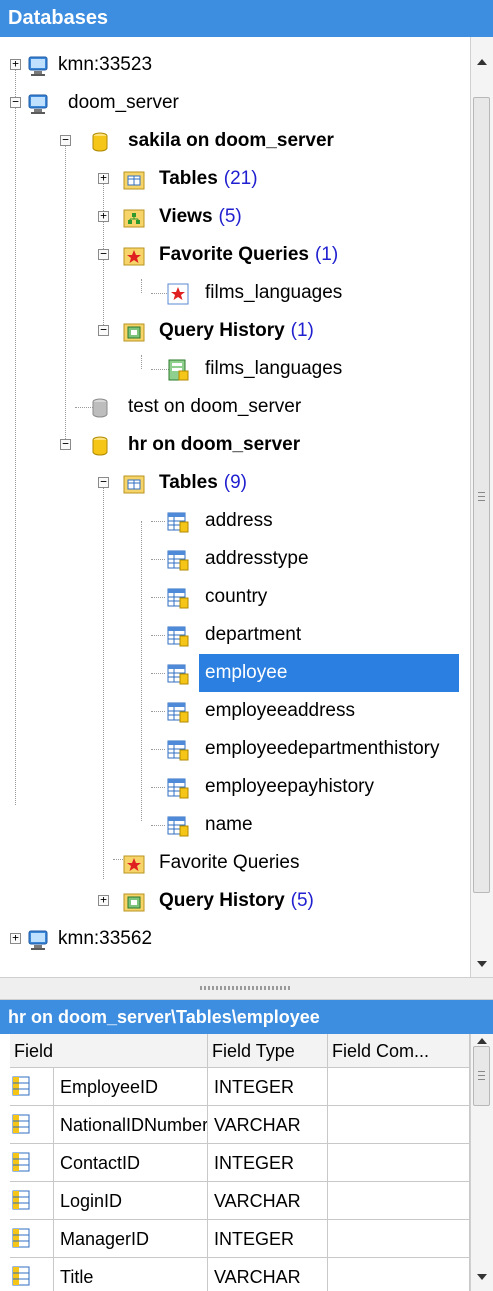 Image resolution: width=493 pixels, height=1291 pixels. I want to click on tree-node-table-addresstype: addresstype, so click(246, 559).